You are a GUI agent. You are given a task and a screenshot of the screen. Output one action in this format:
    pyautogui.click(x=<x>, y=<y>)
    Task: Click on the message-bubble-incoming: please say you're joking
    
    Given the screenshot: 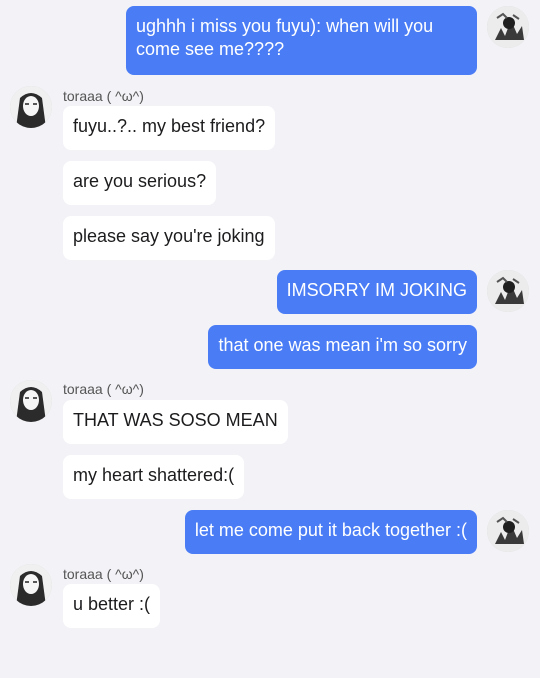 What is the action you would take?
    pyautogui.click(x=169, y=238)
    